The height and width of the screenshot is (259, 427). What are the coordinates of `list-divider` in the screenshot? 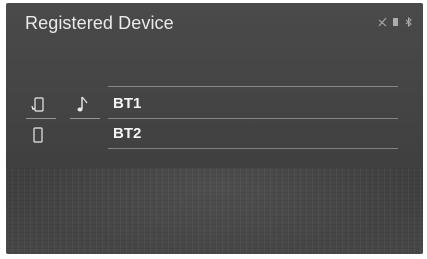 It's located at (253, 86).